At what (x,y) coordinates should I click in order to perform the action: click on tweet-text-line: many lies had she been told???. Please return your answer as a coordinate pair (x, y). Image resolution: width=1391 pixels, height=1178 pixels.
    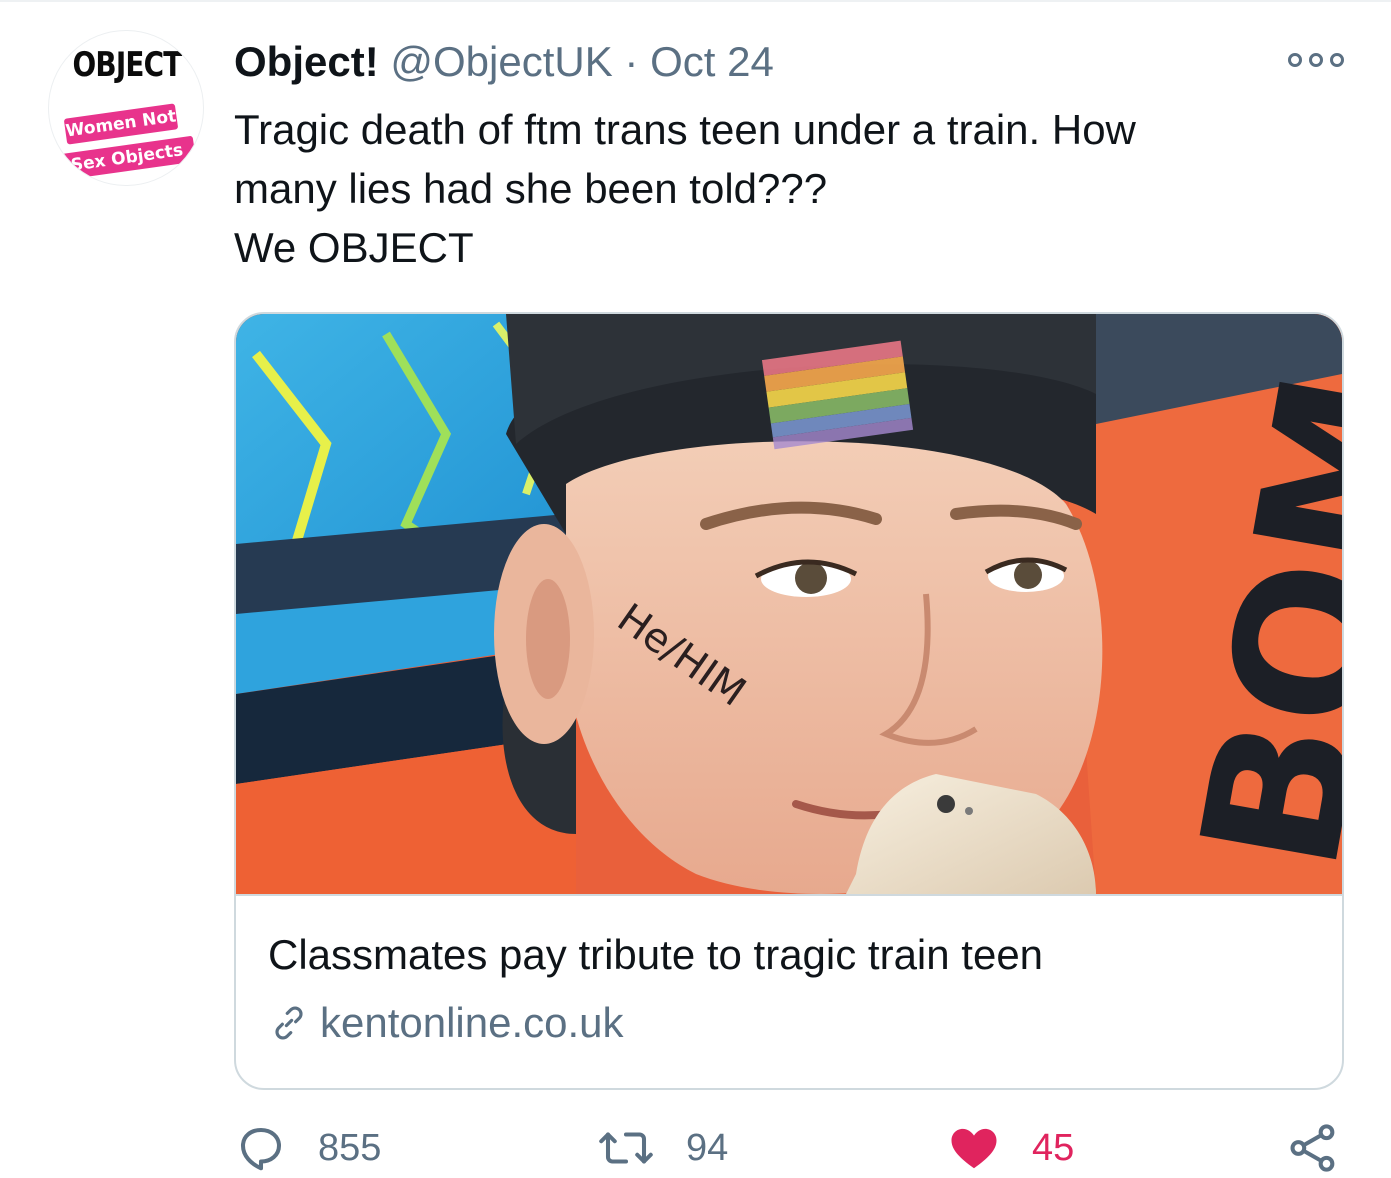
    Looking at the image, I should click on (531, 188).